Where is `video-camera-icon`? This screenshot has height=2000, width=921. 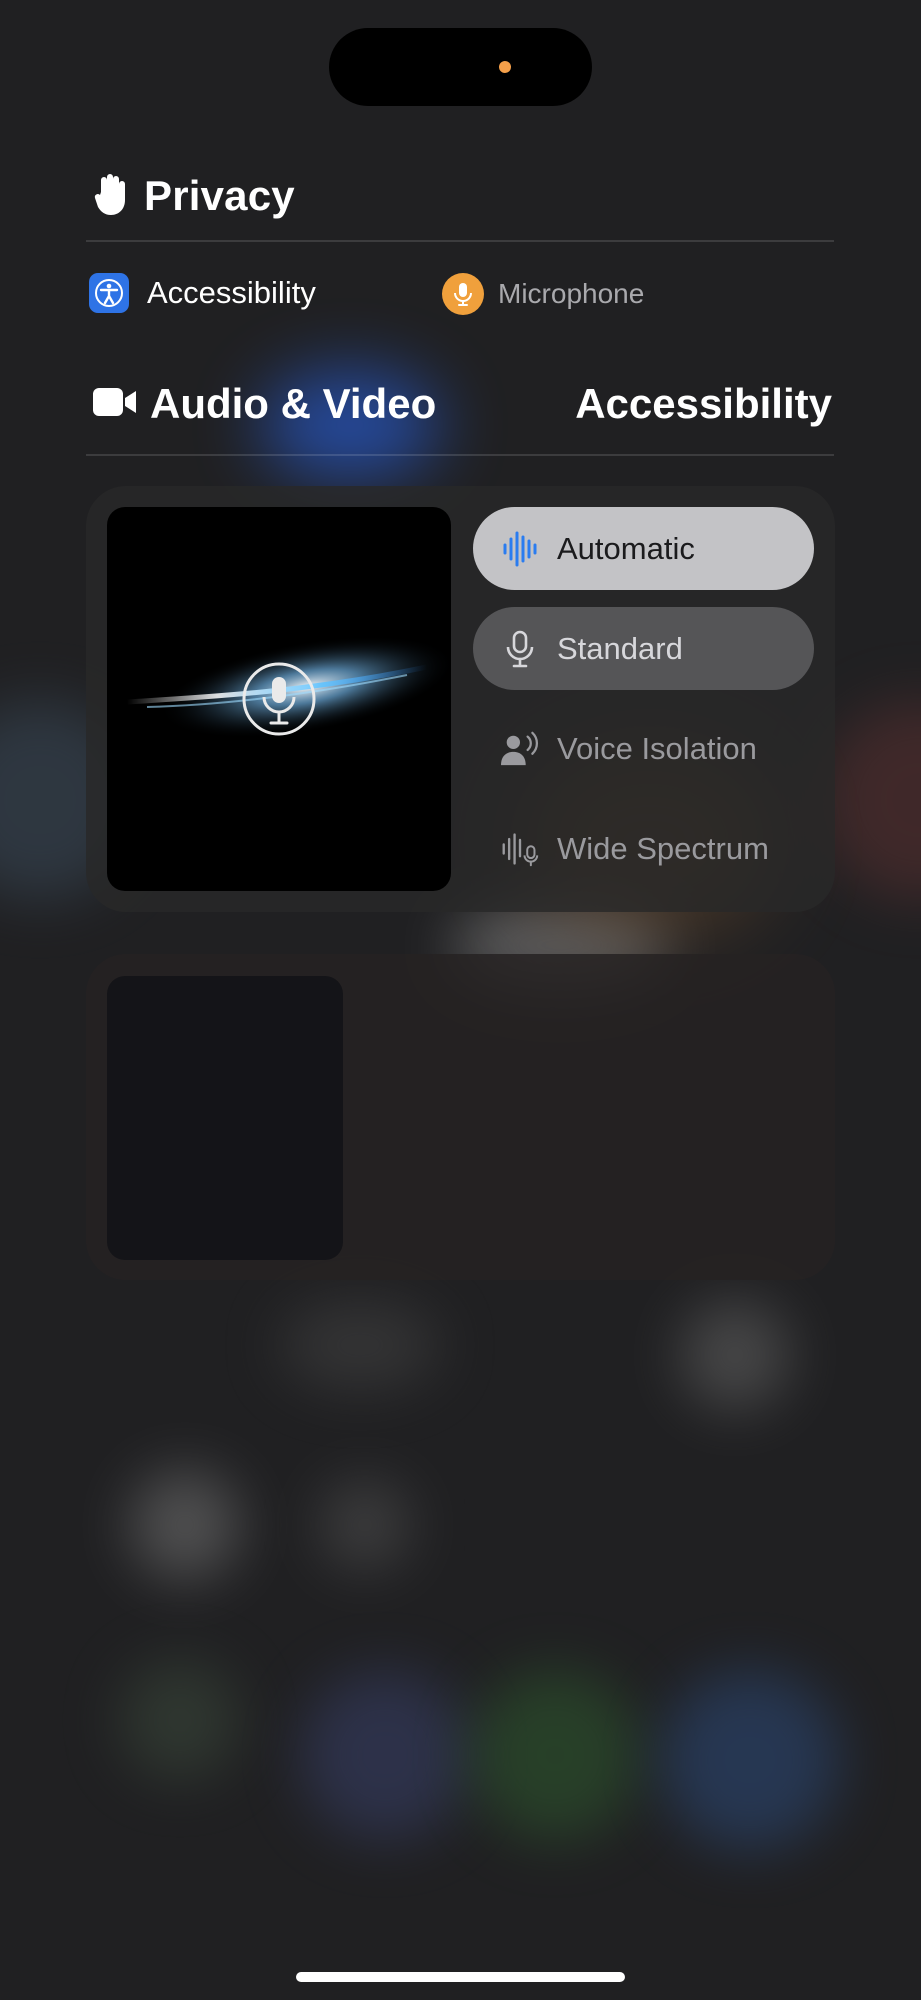
video-camera-icon is located at coordinates (115, 404).